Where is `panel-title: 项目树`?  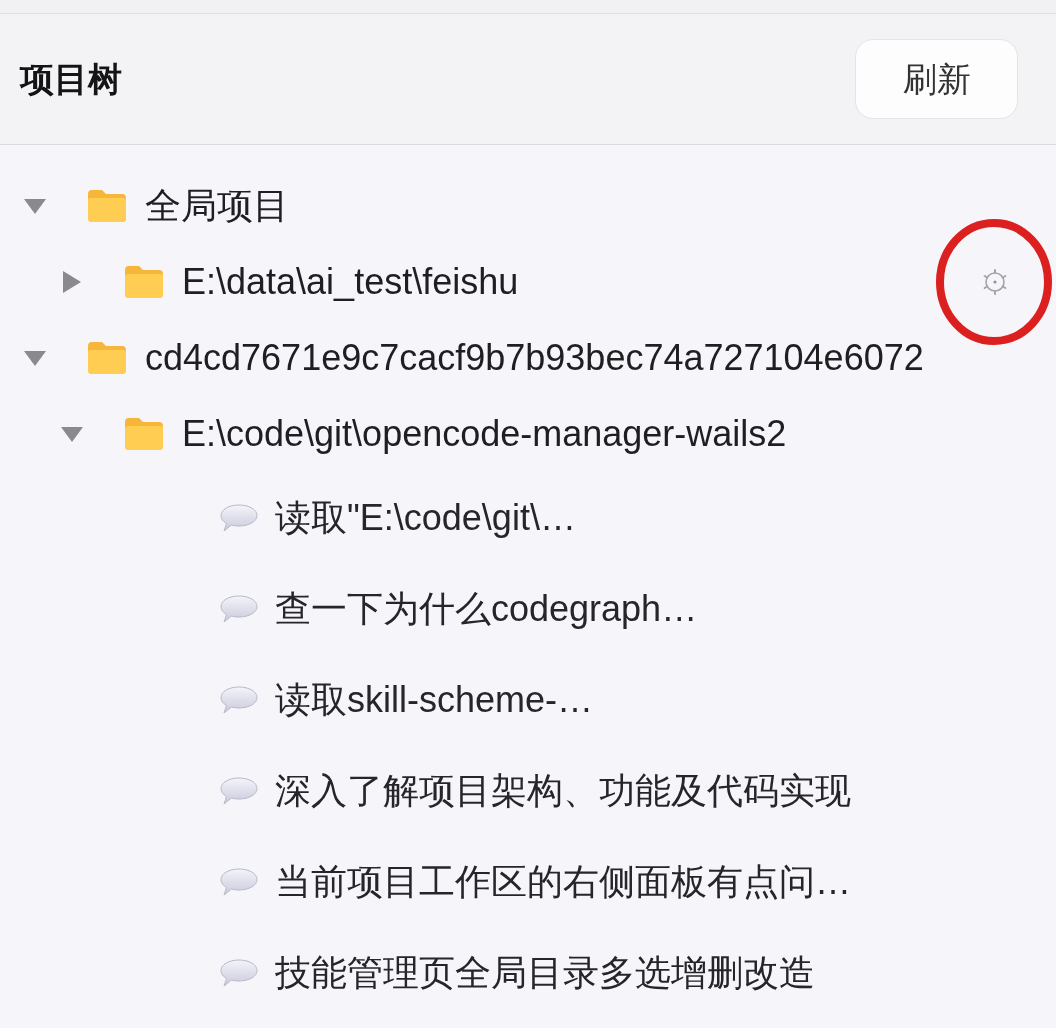
panel-title: 项目树 is located at coordinates (71, 79).